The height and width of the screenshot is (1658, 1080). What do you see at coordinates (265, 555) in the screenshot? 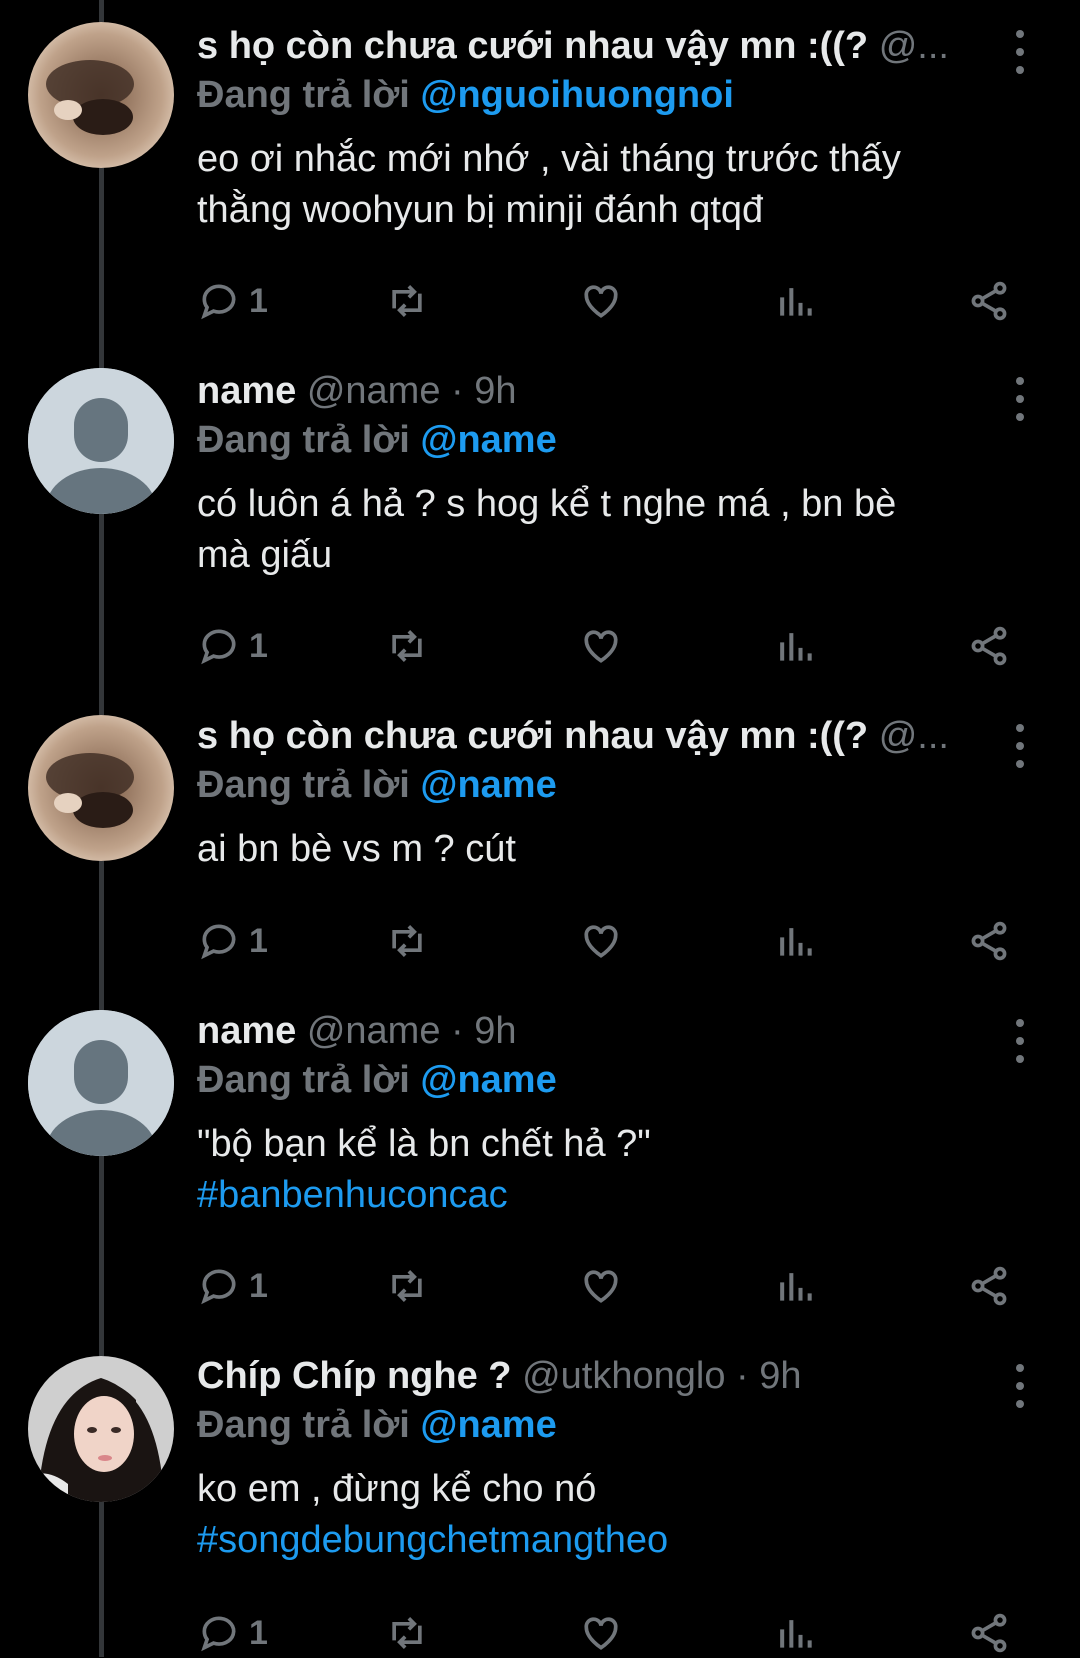
I see `tweet-text-line: mà giấu` at bounding box center [265, 555].